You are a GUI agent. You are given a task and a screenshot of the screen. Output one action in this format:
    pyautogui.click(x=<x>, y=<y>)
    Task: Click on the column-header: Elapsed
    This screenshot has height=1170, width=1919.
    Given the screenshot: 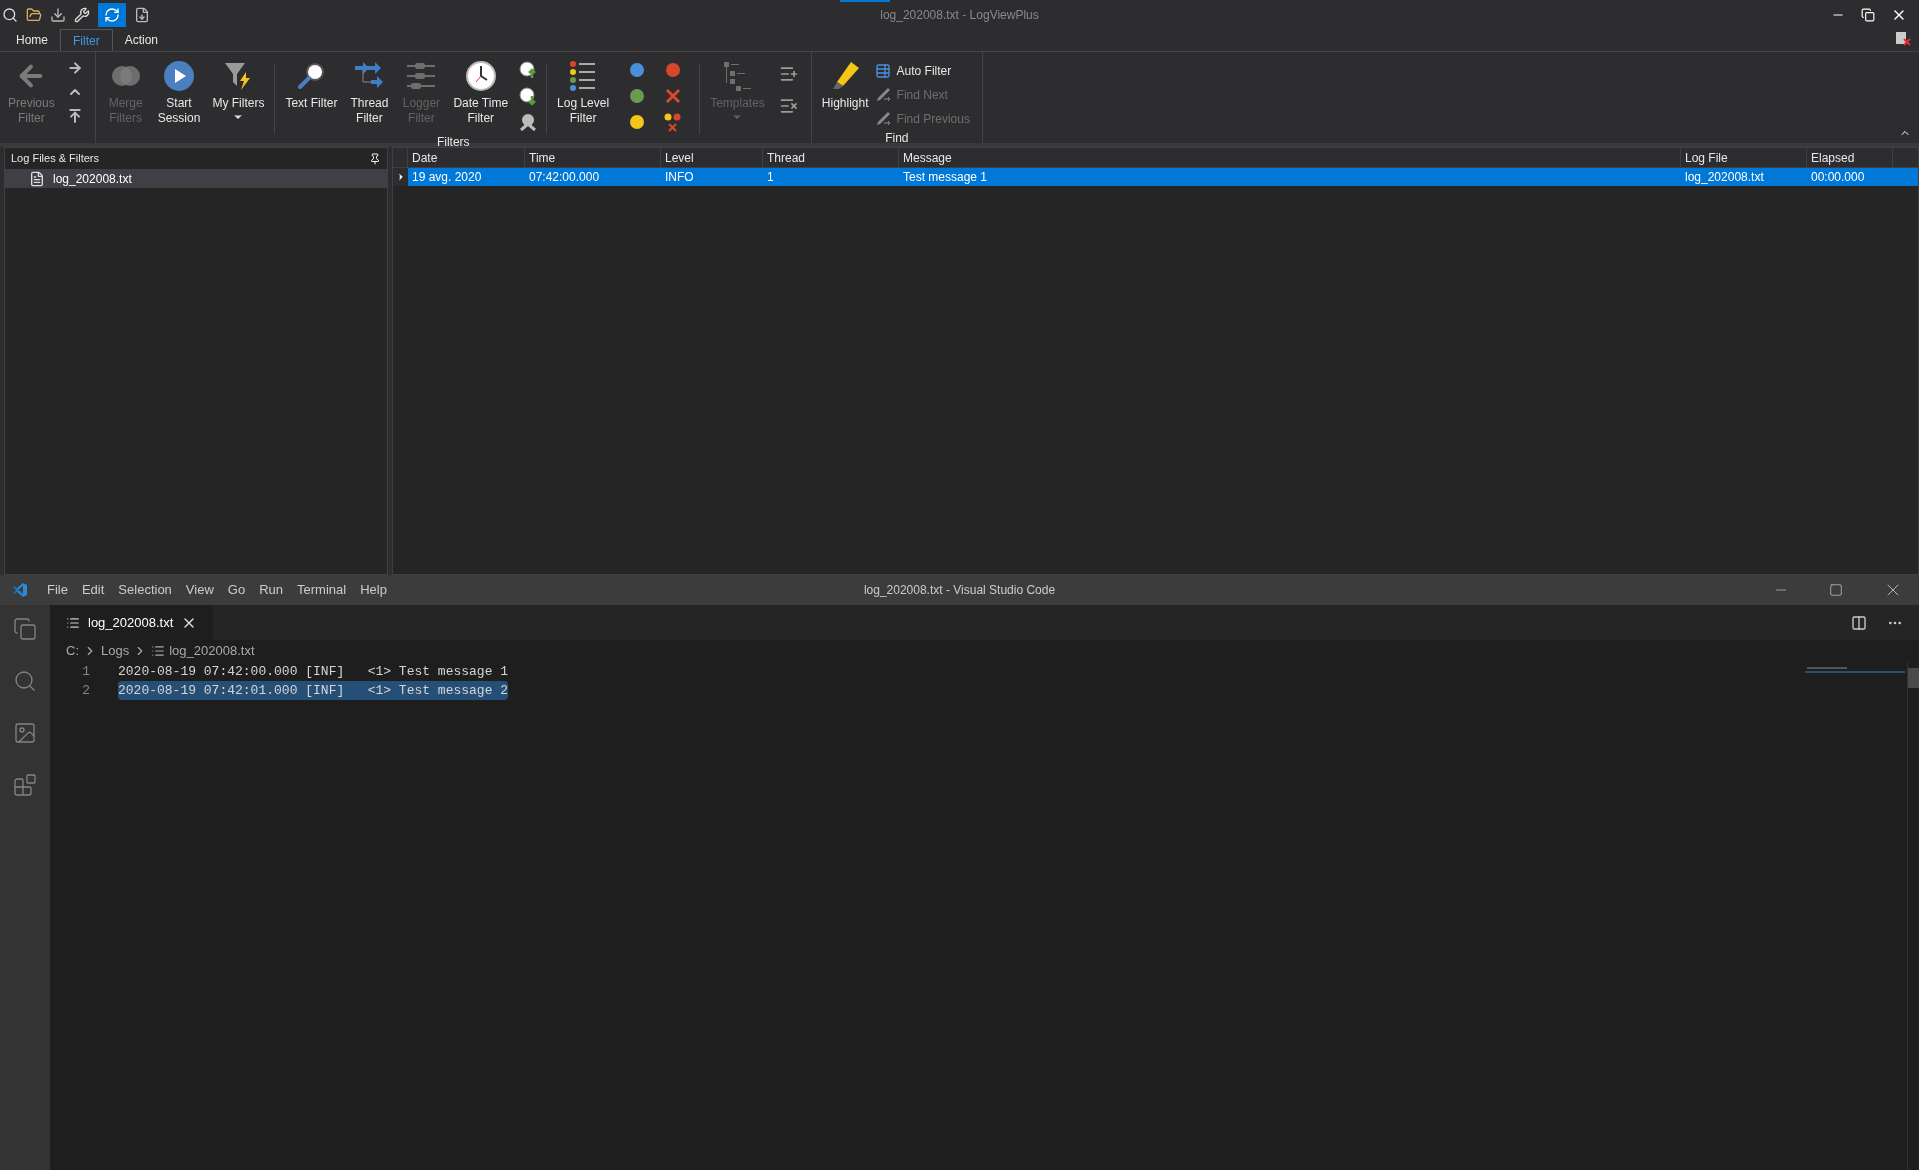 What is the action you would take?
    pyautogui.click(x=1850, y=157)
    